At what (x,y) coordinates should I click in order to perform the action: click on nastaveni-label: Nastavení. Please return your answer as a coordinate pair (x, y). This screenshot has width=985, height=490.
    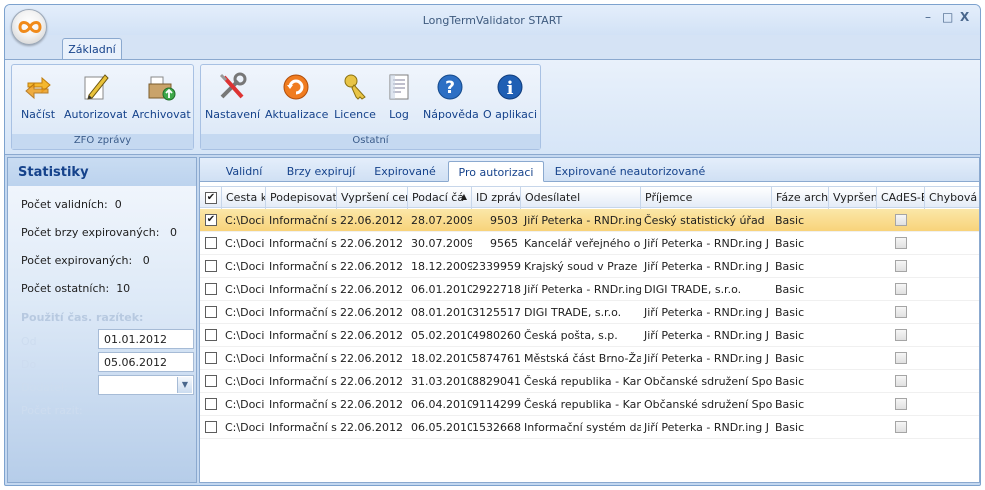
    Looking at the image, I should click on (233, 114).